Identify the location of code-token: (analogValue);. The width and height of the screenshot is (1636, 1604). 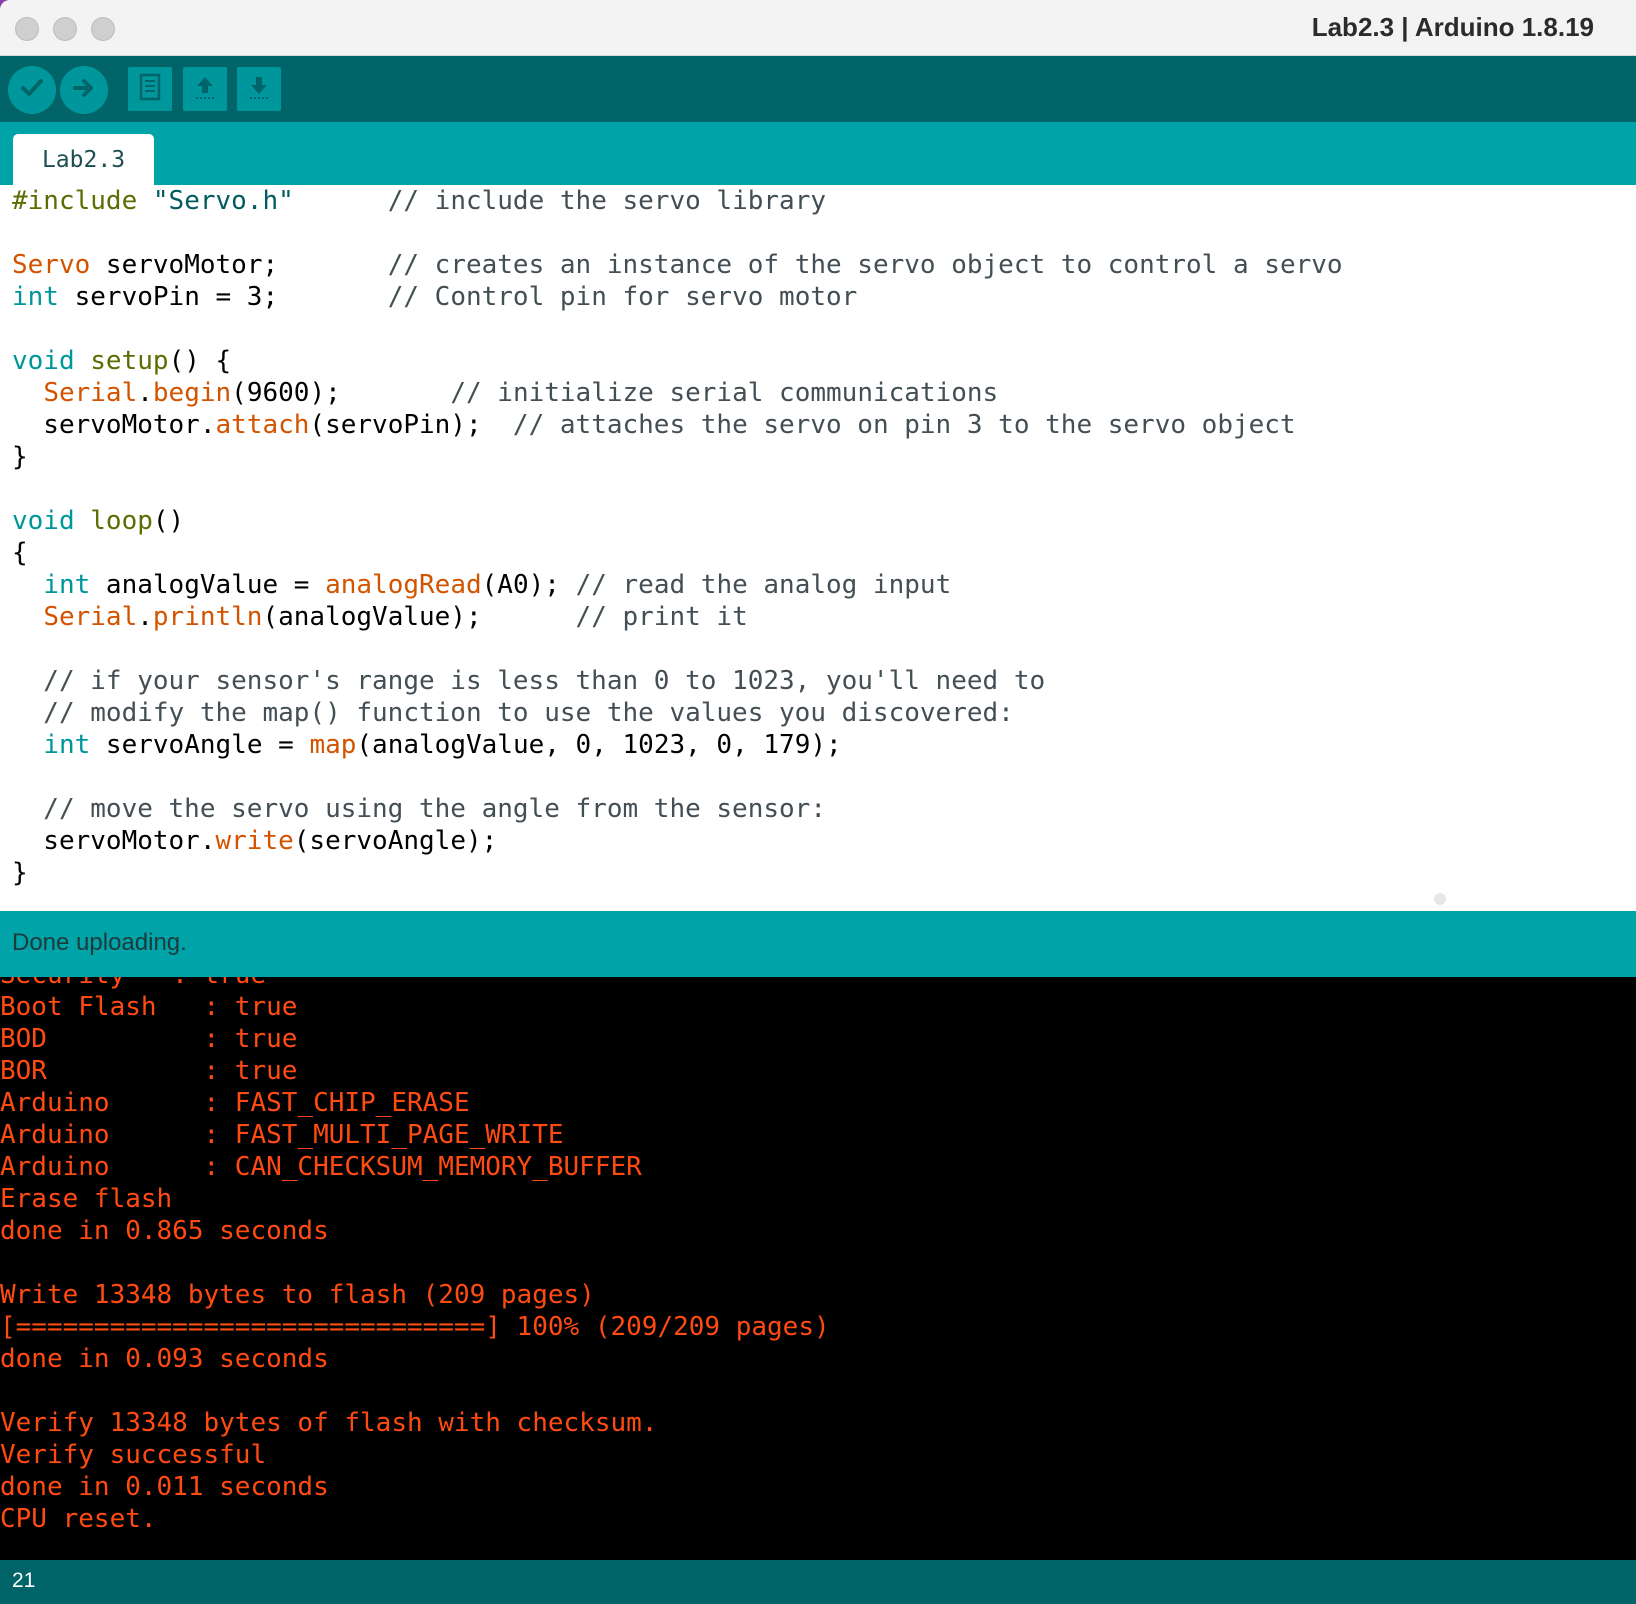
(419, 617).